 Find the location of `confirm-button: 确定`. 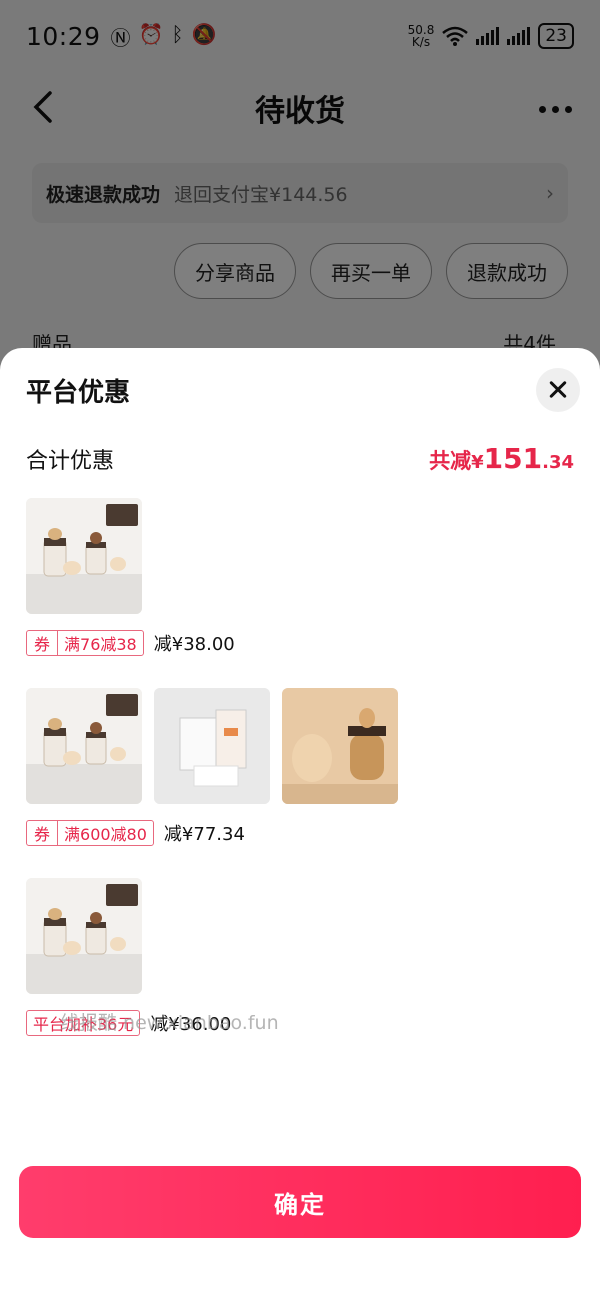

confirm-button: 确定 is located at coordinates (300, 1202).